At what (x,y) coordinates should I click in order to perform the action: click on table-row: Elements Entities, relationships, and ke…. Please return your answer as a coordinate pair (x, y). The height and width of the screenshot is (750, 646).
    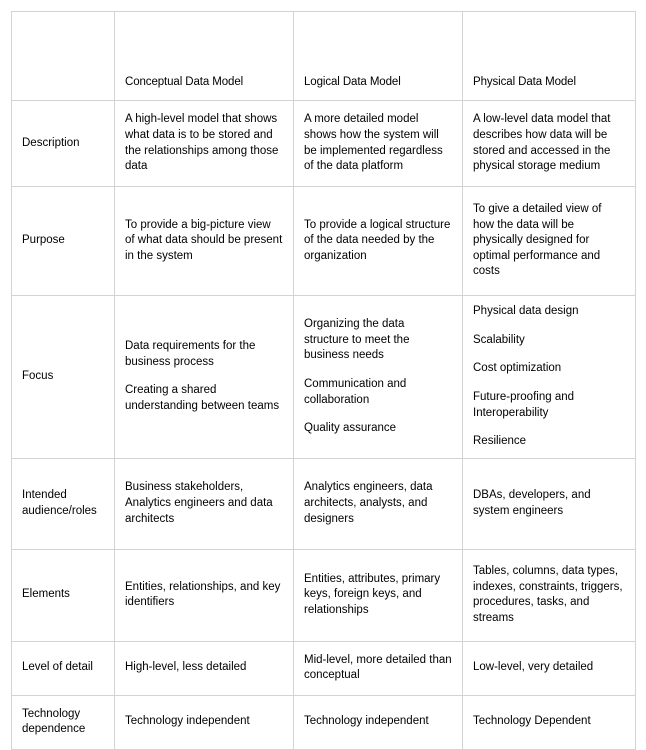
    Looking at the image, I should click on (323, 595).